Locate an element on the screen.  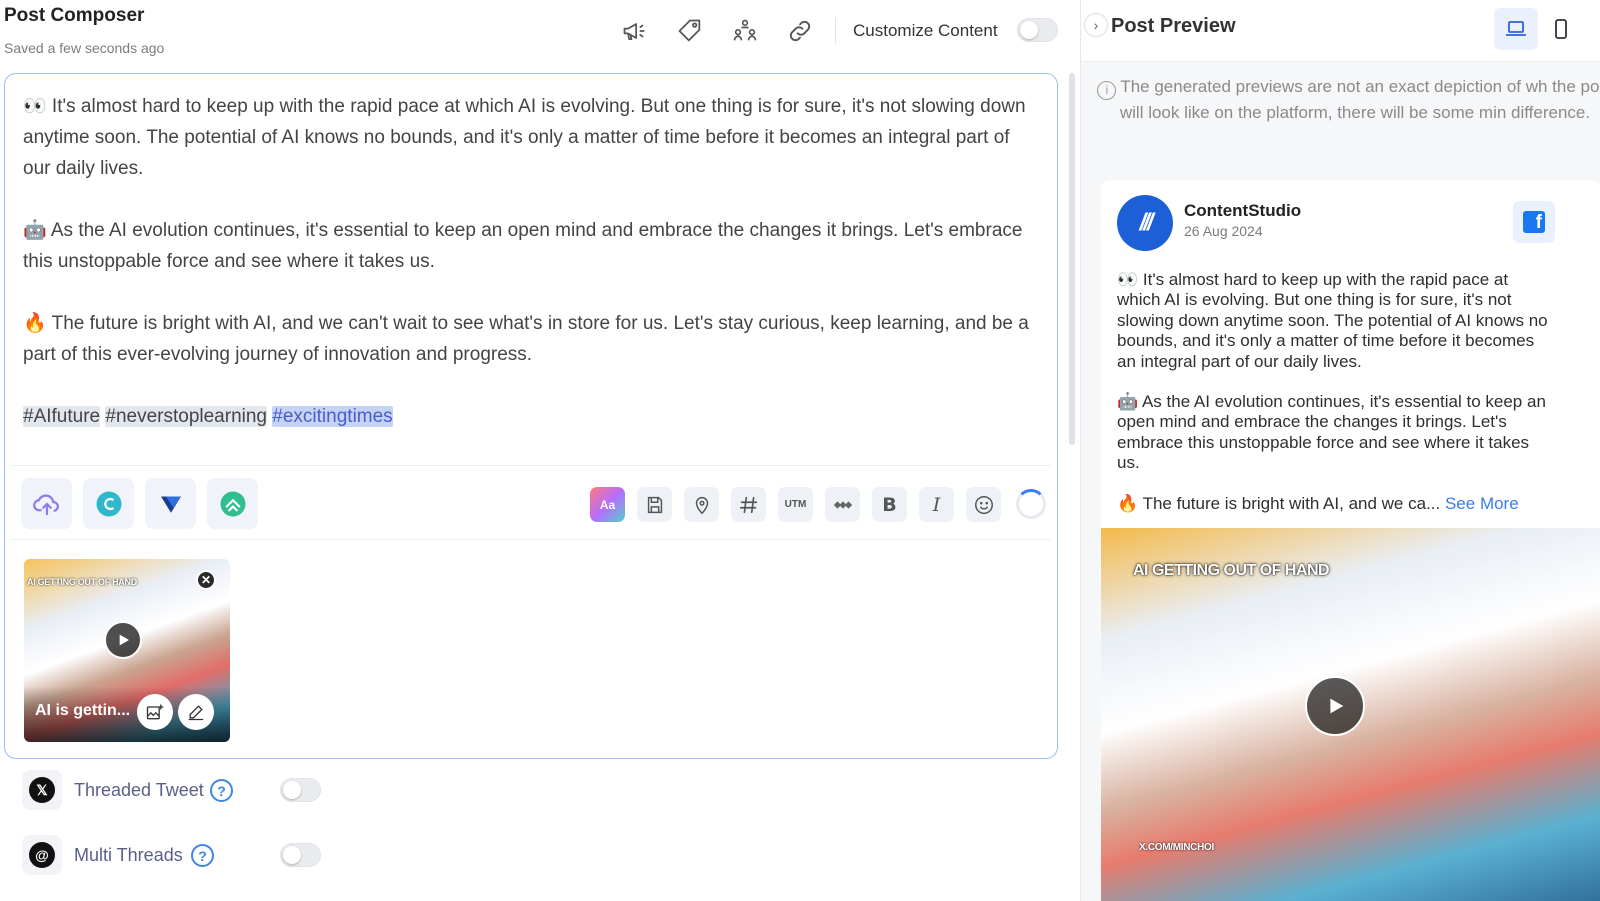
post-date: 26 Aug 2024 is located at coordinates (1223, 231).